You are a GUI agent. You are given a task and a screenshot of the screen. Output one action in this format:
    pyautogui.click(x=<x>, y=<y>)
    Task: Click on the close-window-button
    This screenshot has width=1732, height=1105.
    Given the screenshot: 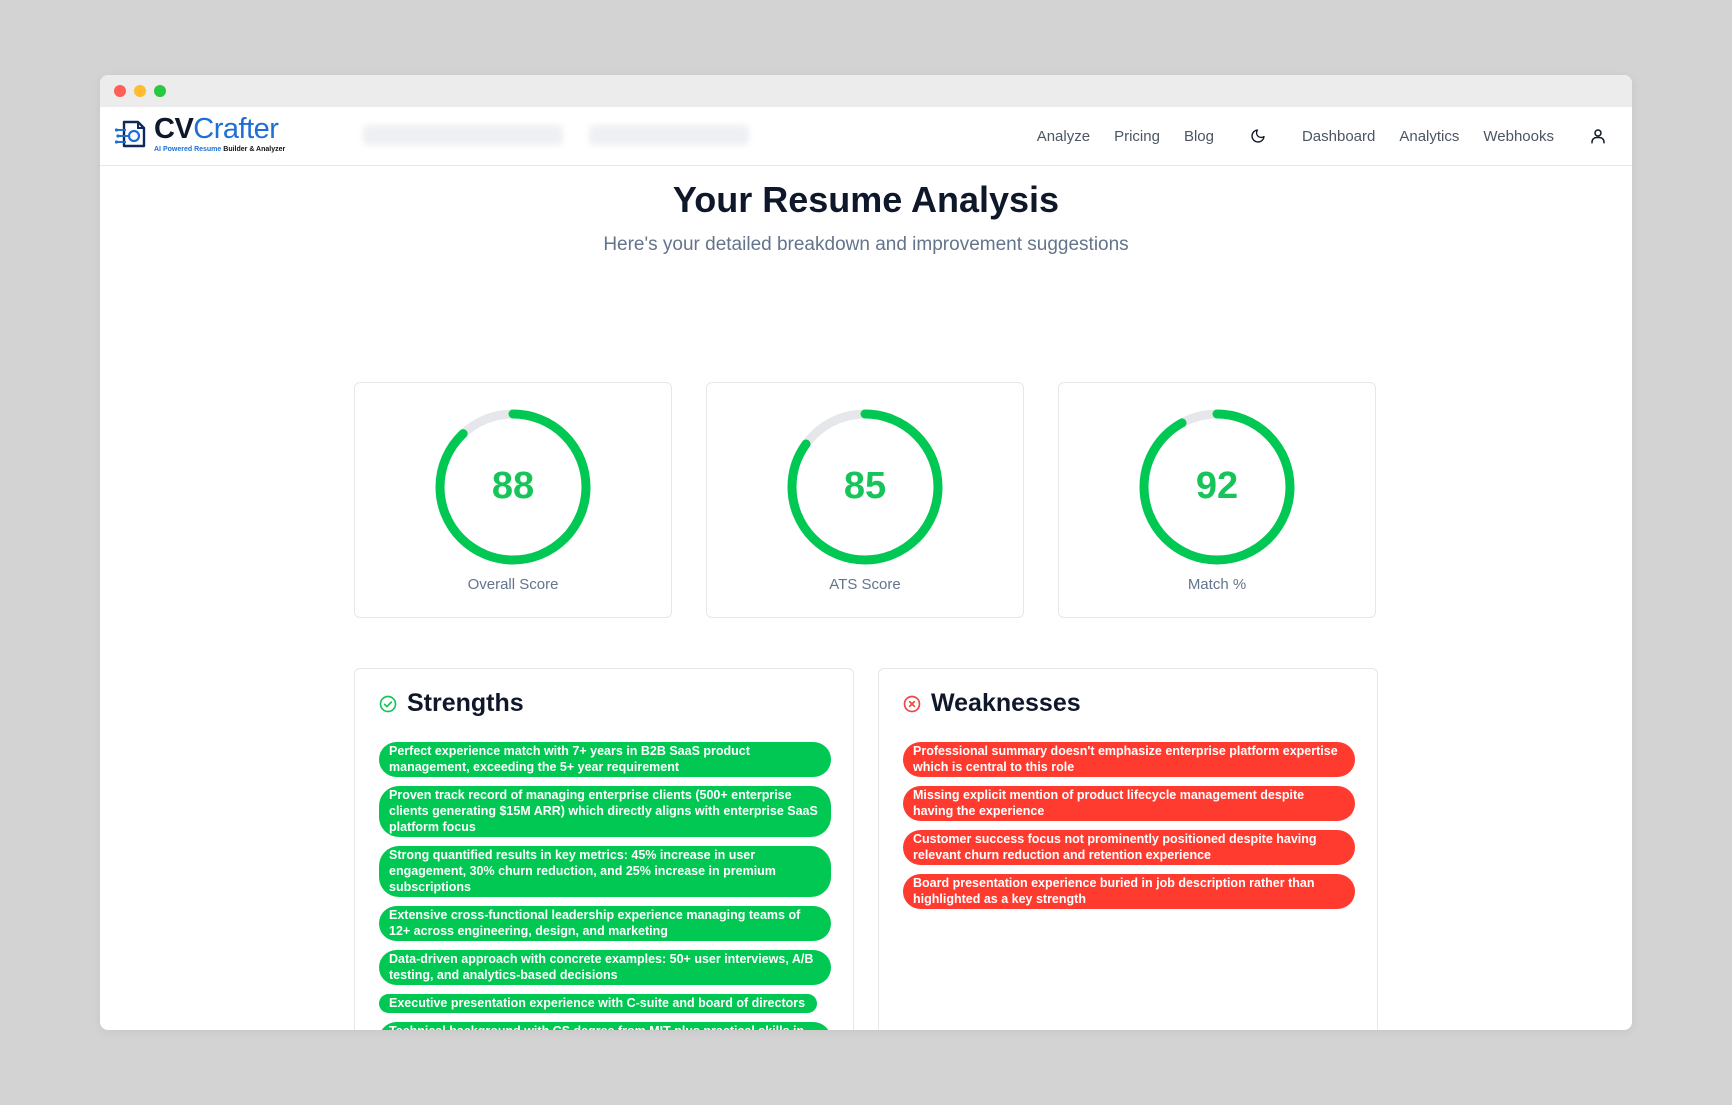 What is the action you would take?
    pyautogui.click(x=120, y=91)
    